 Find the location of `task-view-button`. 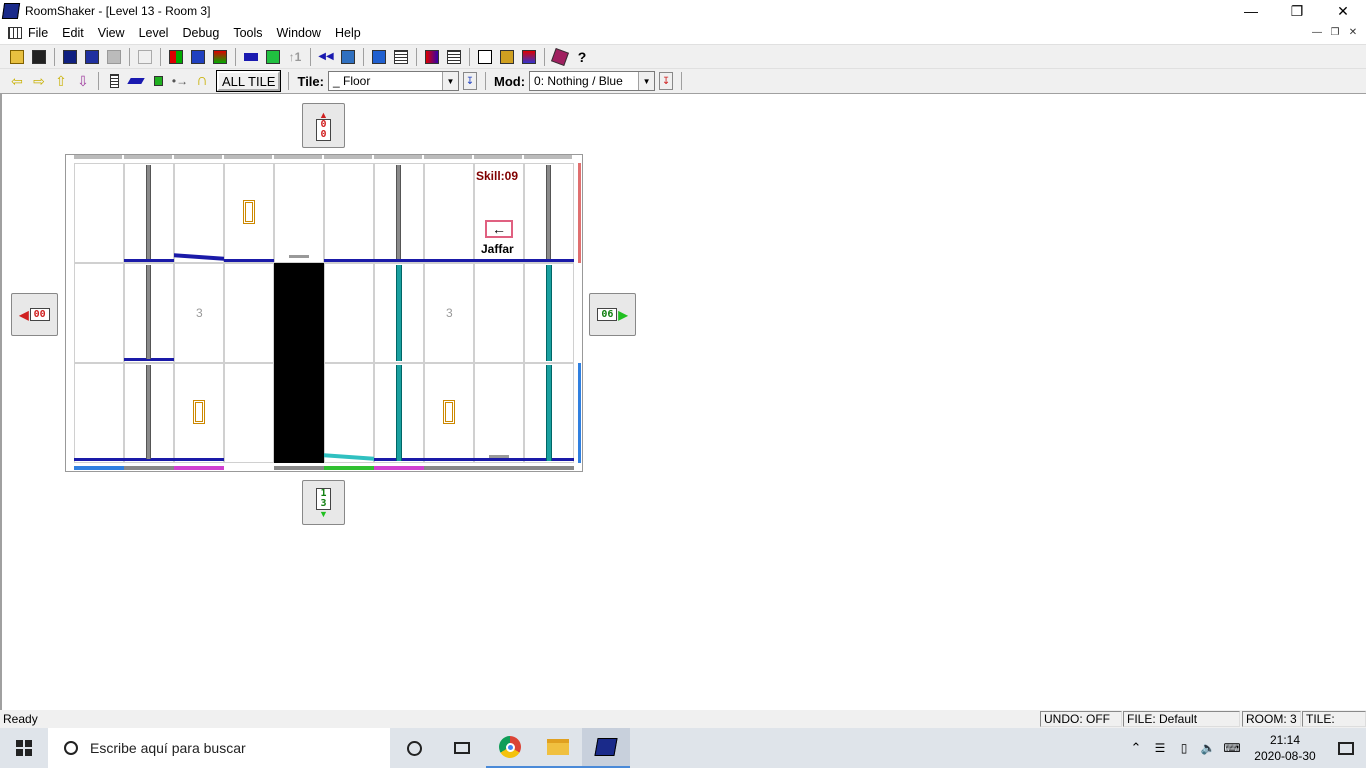

task-view-button is located at coordinates (462, 748).